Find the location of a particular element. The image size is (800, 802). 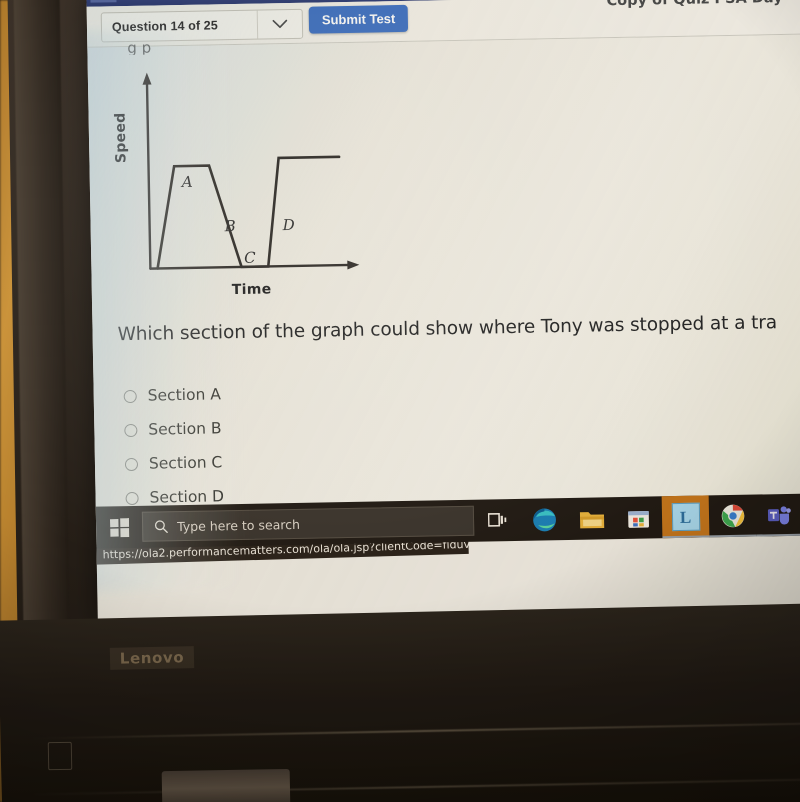

file-explorer-icon is located at coordinates (591, 518).